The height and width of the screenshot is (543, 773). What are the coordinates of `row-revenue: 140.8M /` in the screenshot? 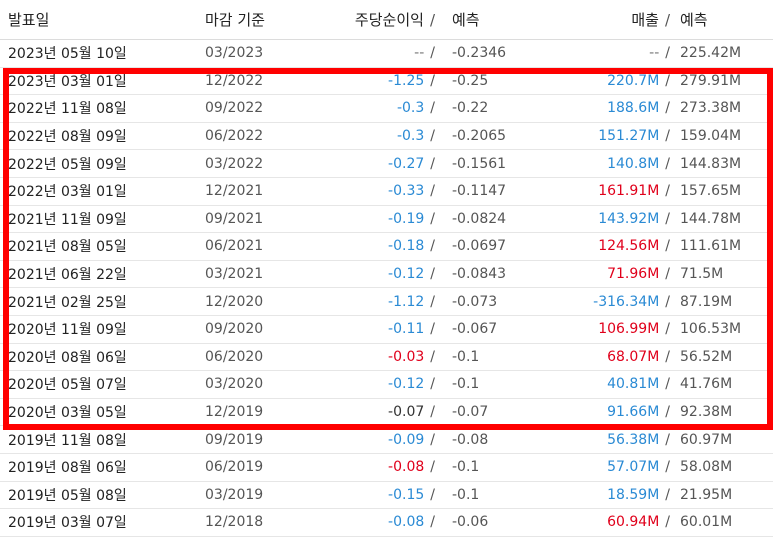 It's located at (605, 163).